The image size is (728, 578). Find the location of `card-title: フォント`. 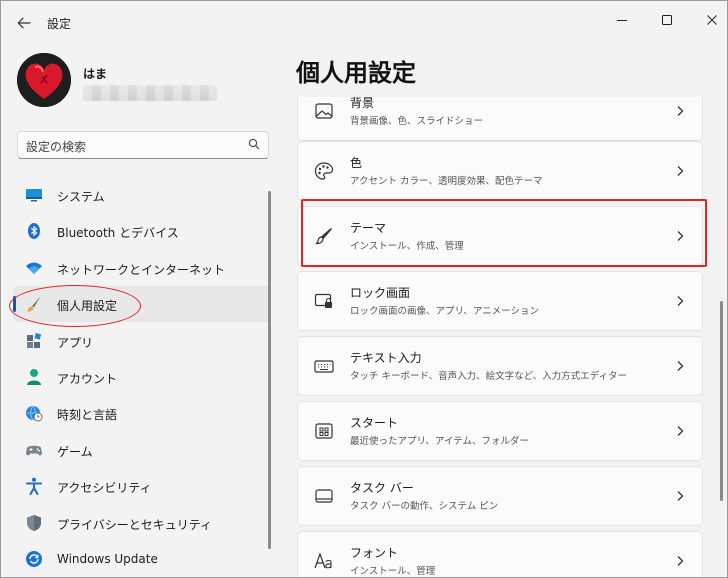

card-title: フォント is located at coordinates (374, 553).